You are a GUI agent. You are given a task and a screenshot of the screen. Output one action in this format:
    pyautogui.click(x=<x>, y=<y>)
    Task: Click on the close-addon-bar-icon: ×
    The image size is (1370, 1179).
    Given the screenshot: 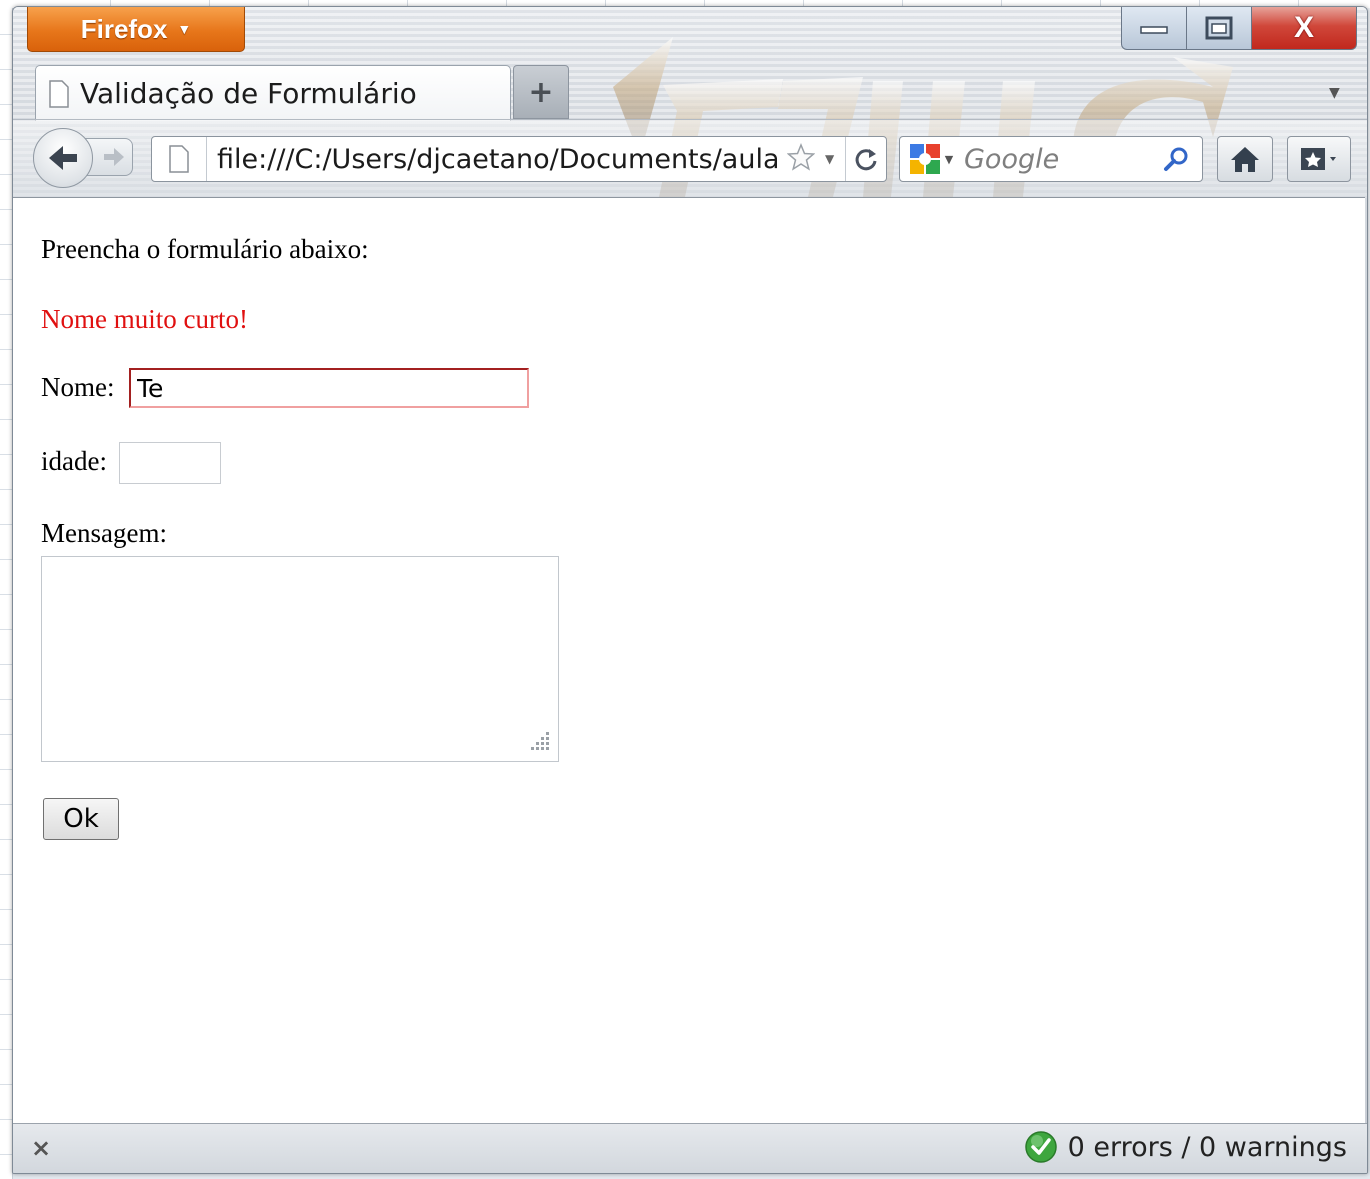 What is the action you would take?
    pyautogui.click(x=41, y=1148)
    